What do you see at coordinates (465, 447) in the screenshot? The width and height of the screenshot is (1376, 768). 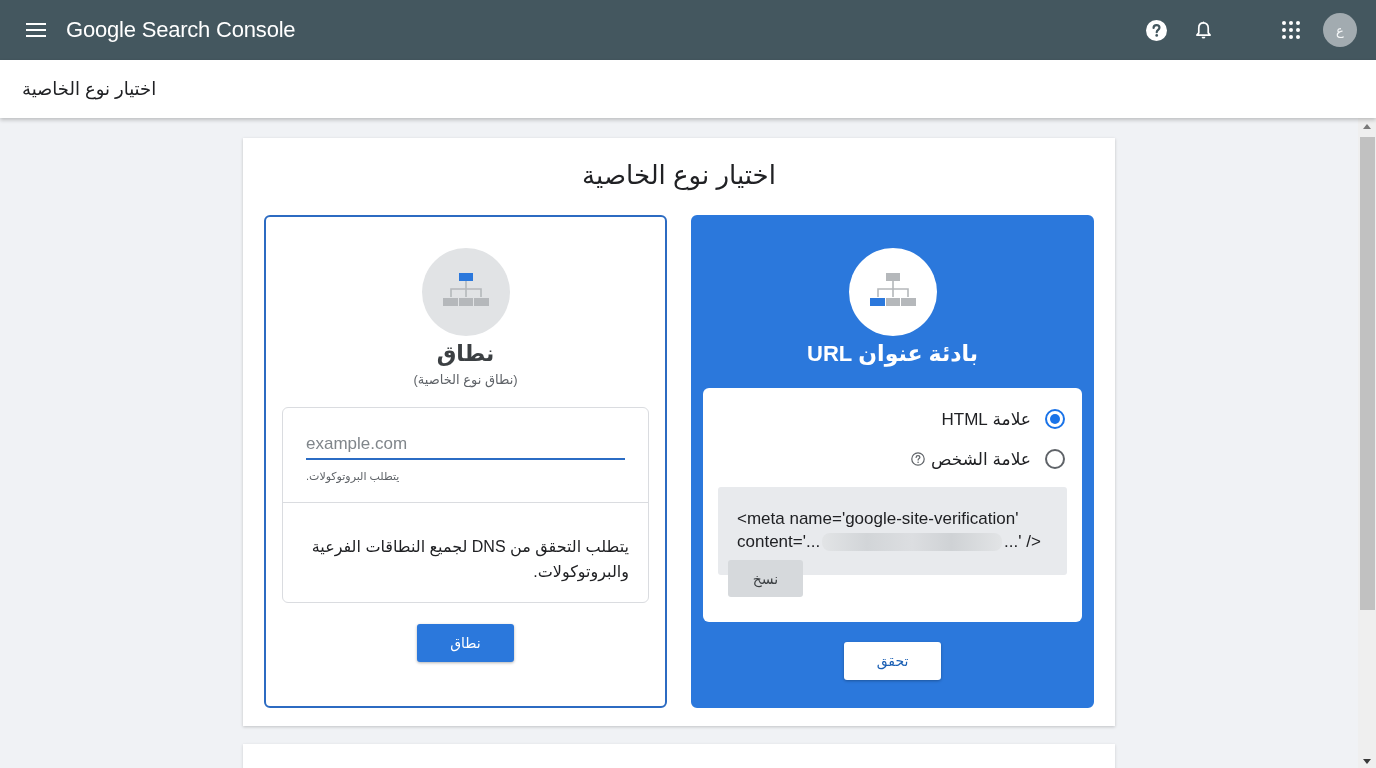 I see `domain-input: example.com` at bounding box center [465, 447].